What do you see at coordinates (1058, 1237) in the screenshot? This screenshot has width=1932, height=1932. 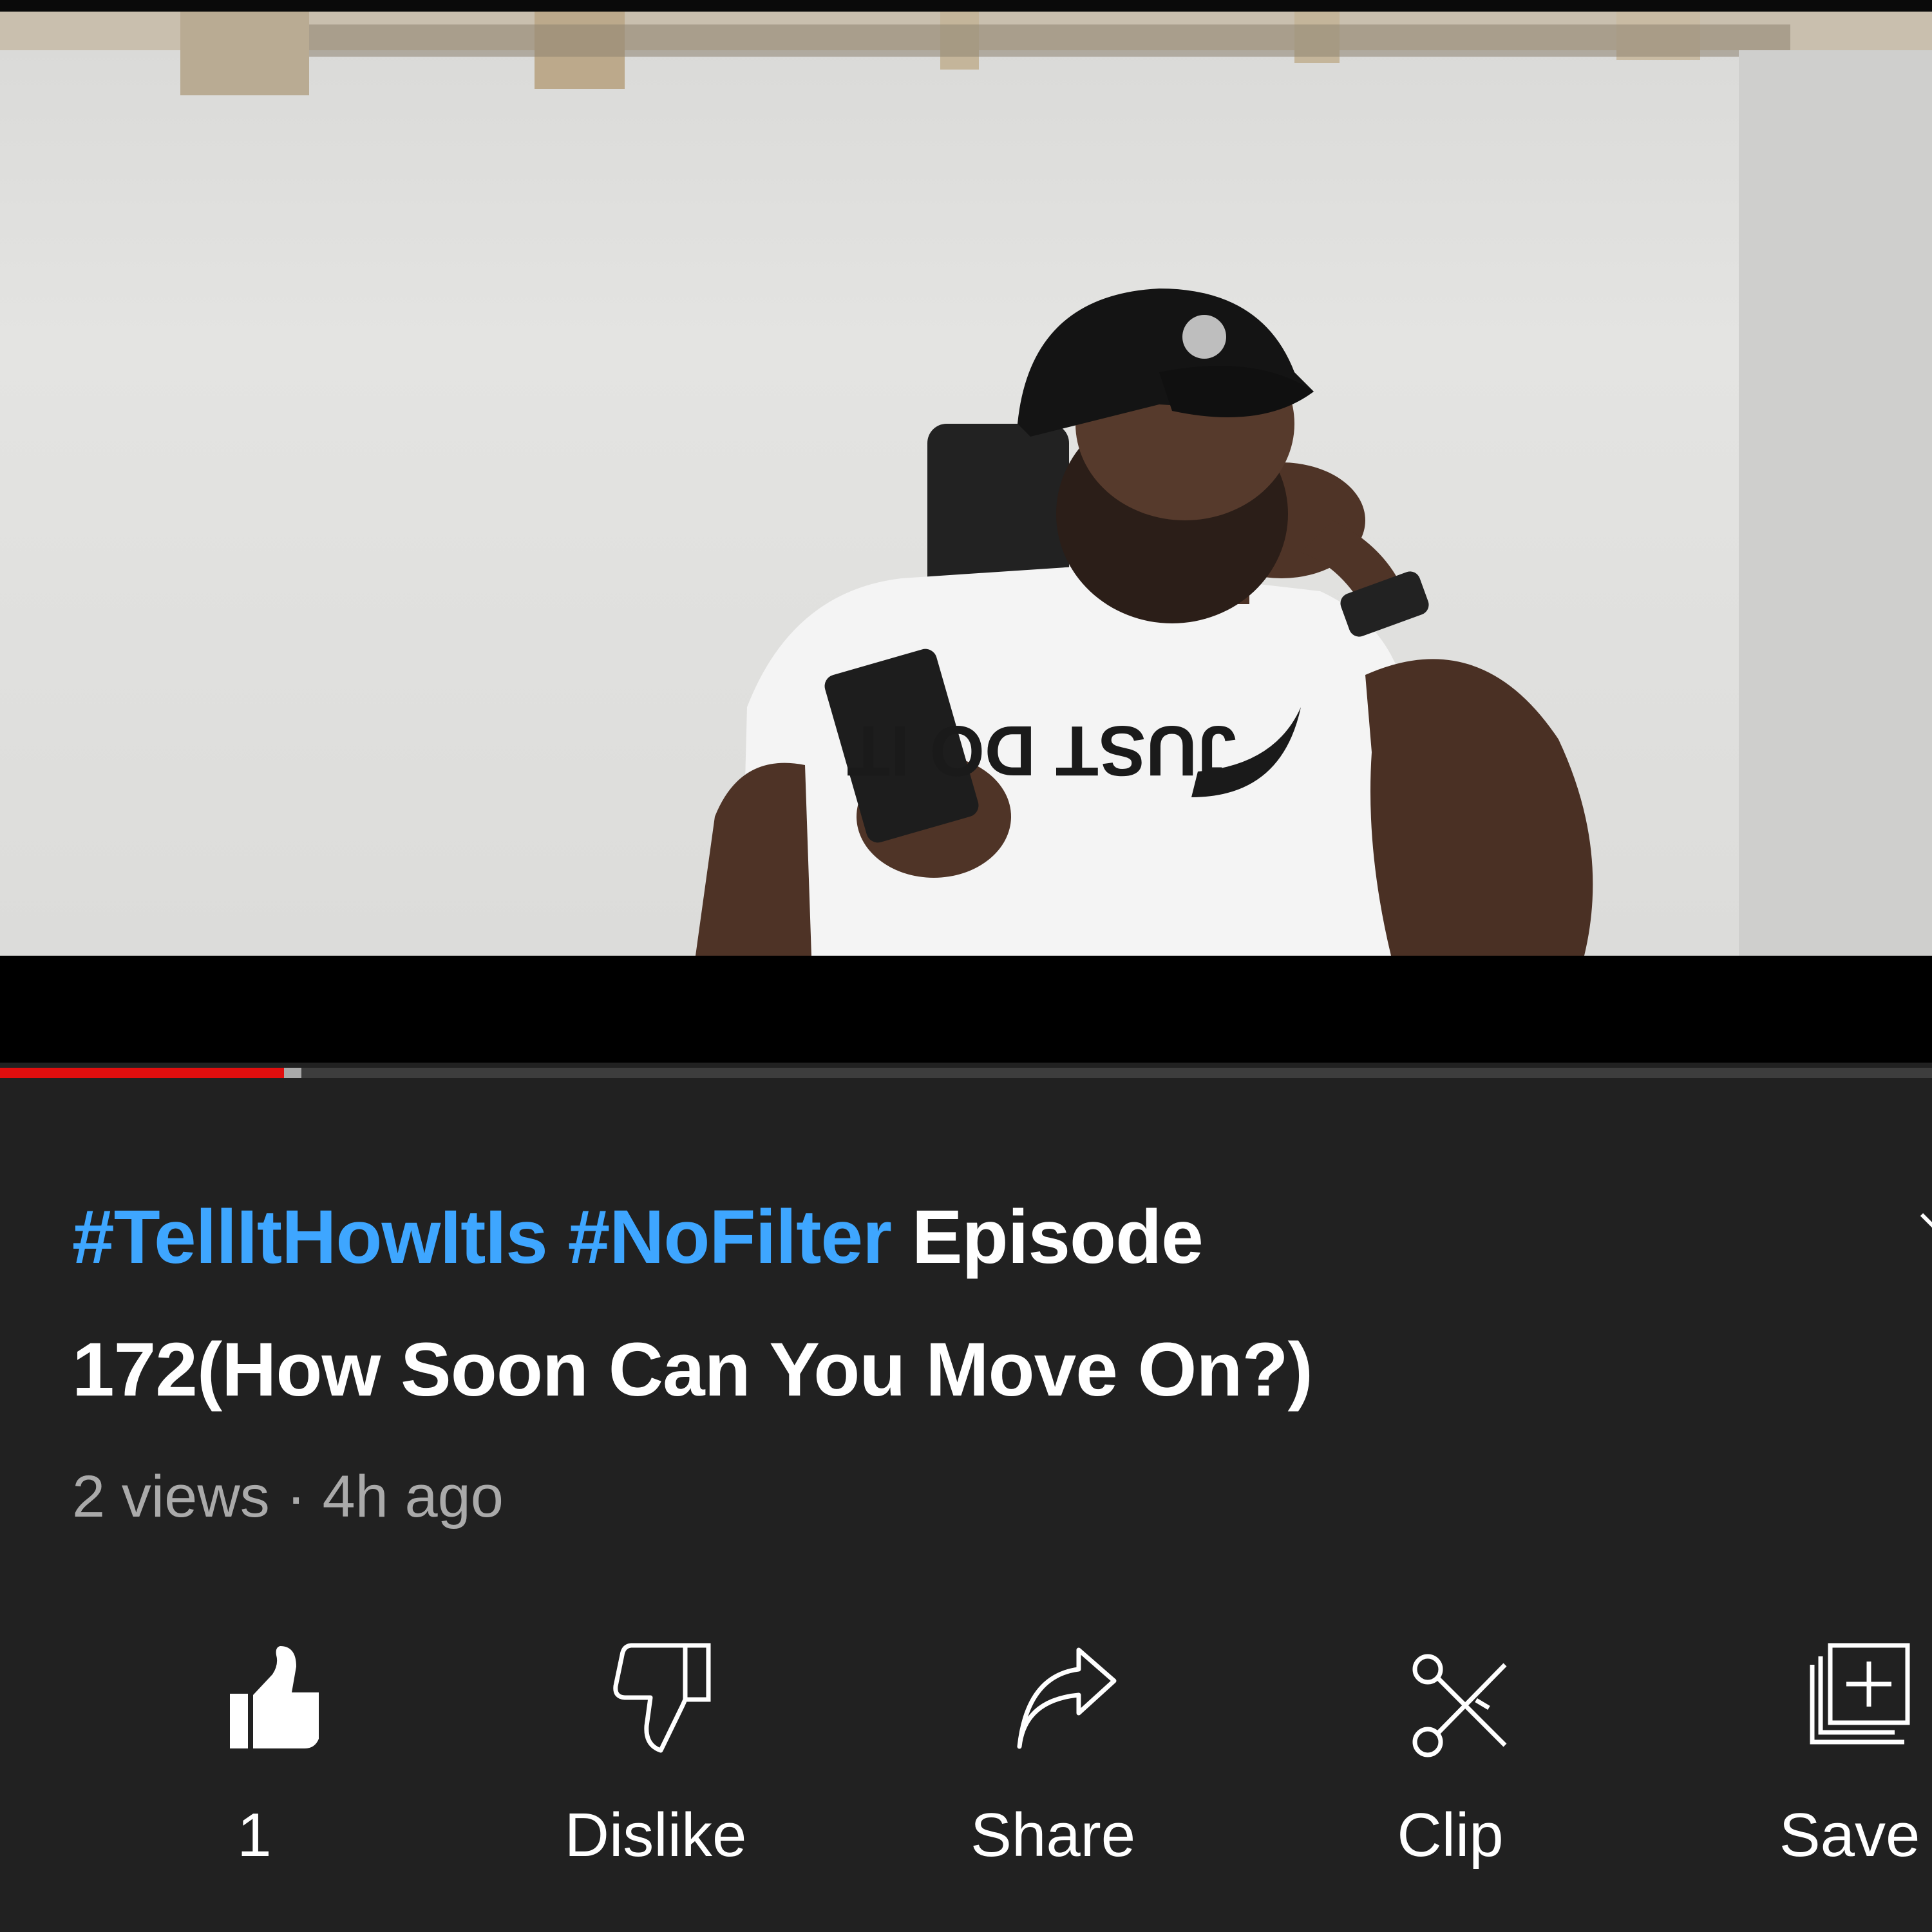 I see `title-text: Episode` at bounding box center [1058, 1237].